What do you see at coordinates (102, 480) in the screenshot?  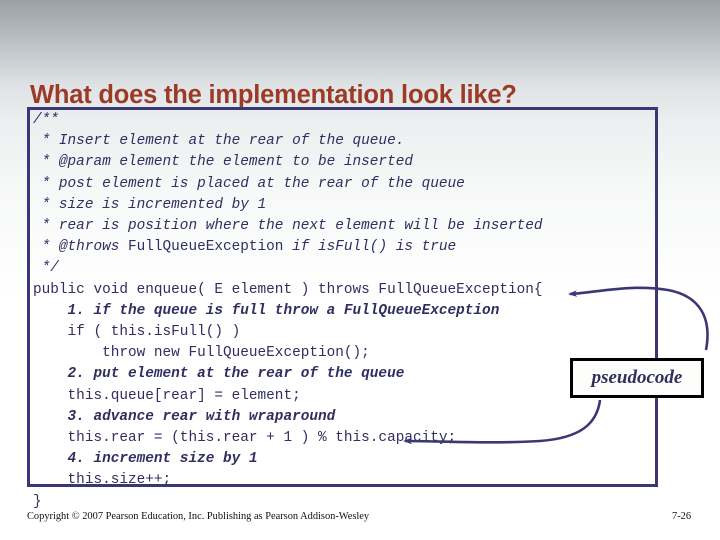 I see `code-line: this.size++;` at bounding box center [102, 480].